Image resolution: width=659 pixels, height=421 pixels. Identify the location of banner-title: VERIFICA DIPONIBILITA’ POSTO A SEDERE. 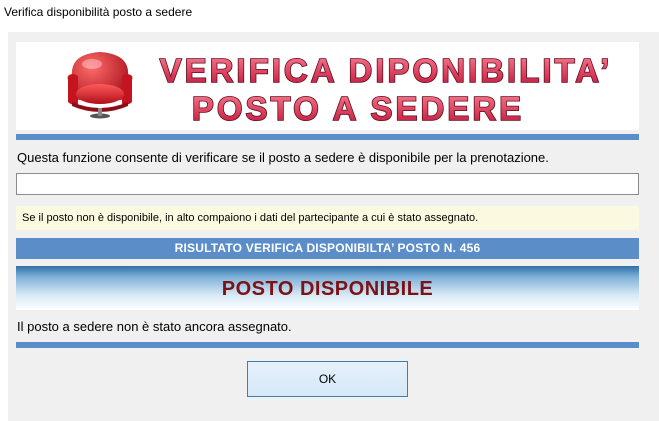
(386, 88).